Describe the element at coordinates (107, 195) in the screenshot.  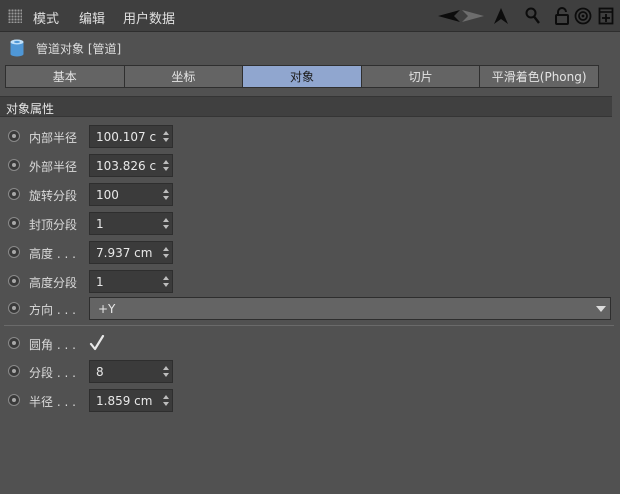
I see `field-value: 100` at that location.